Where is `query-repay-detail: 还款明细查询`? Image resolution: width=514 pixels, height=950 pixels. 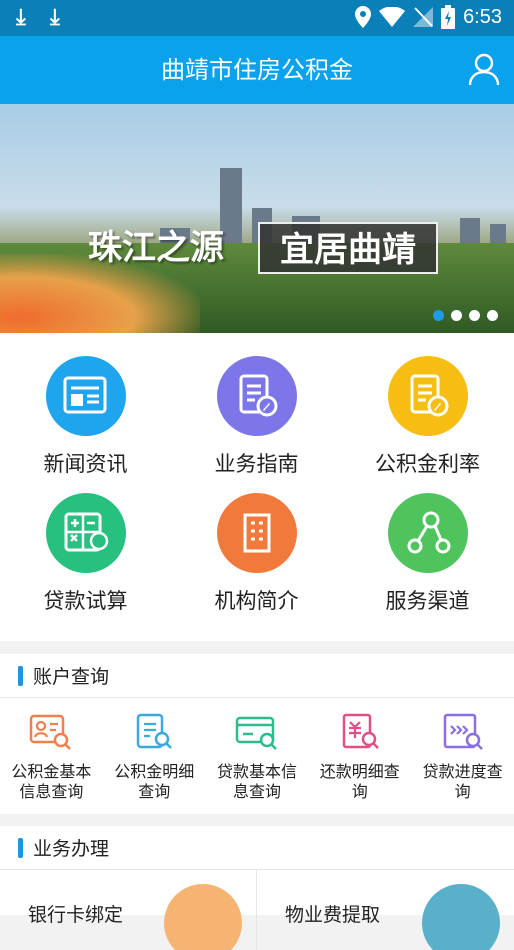 query-repay-detail: 还款明细查询 is located at coordinates (359, 750).